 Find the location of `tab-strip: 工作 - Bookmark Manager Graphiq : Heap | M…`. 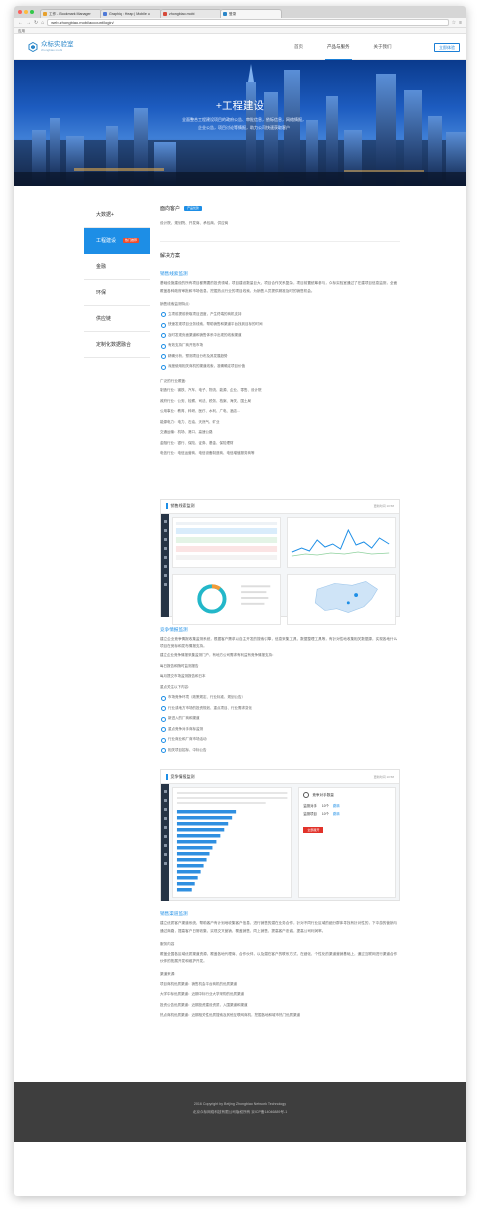

tab-strip: 工作 - Bookmark Manager Graphiq : Heap | M… is located at coordinates (240, 12).